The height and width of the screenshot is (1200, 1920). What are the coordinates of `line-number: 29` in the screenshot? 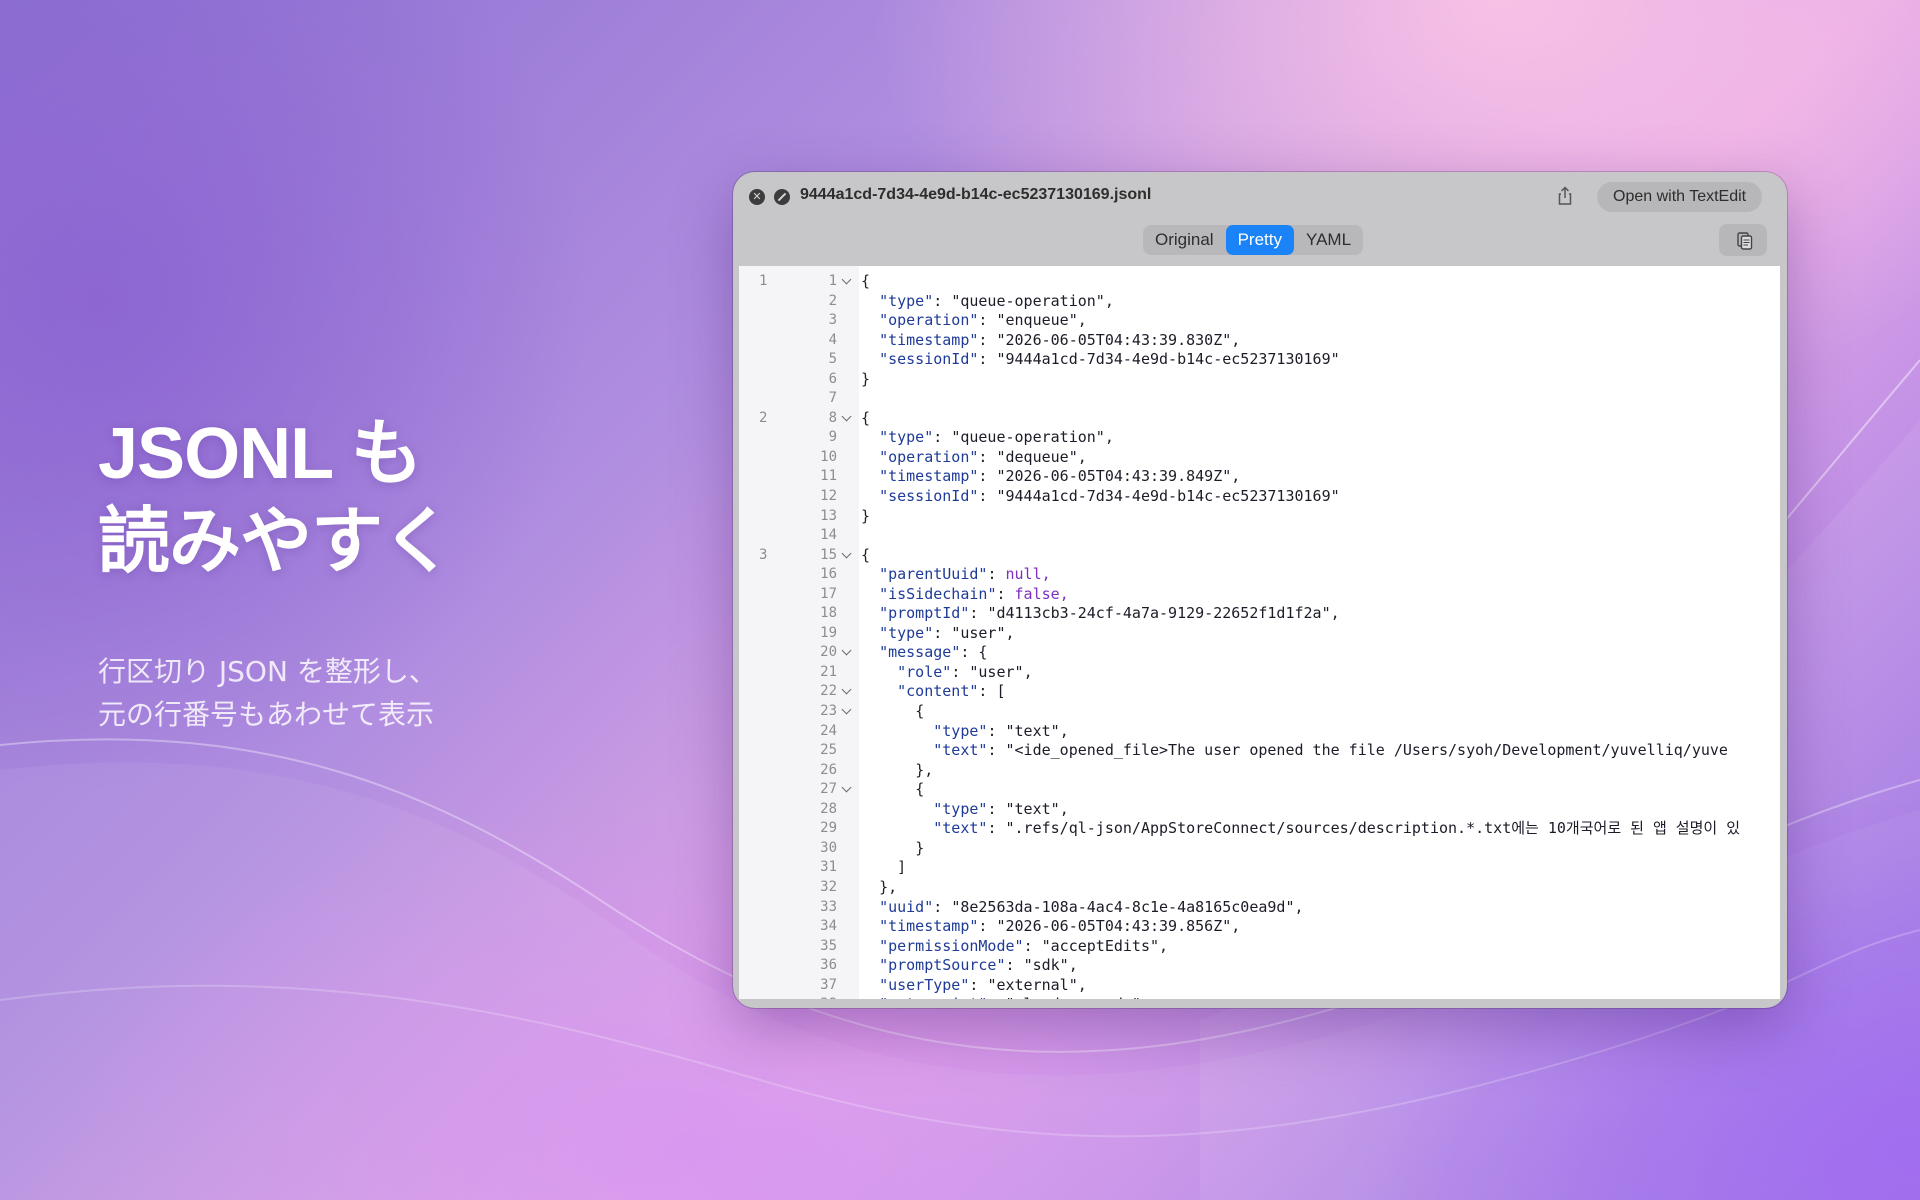 It's located at (828, 828).